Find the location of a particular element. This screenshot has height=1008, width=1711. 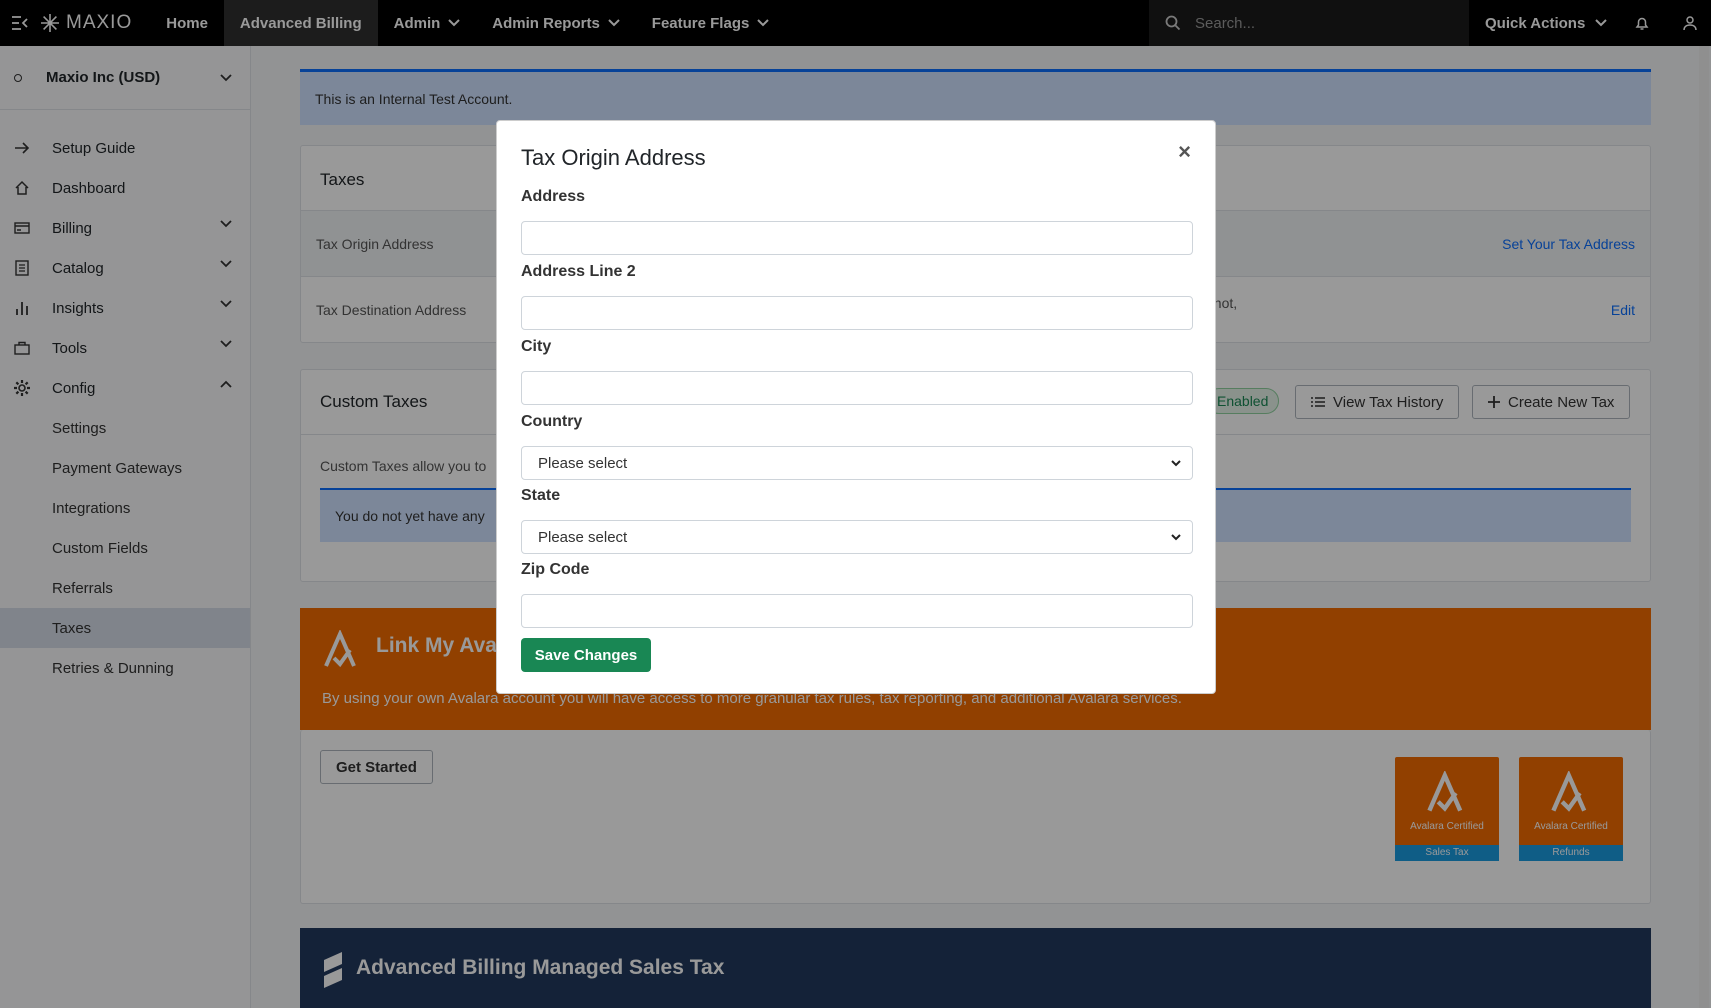

state-label: State is located at coordinates (541, 495).